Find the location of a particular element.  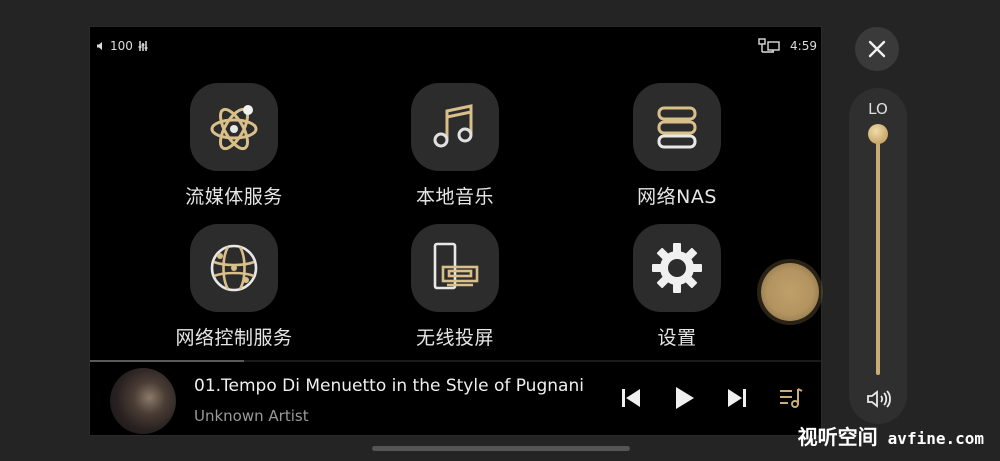

speaker-volume-icon is located at coordinates (879, 399).